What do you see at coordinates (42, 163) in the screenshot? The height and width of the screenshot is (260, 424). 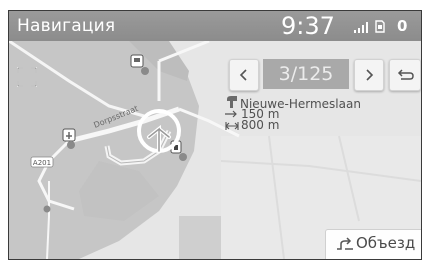 I see `road-shield-label: A201` at bounding box center [42, 163].